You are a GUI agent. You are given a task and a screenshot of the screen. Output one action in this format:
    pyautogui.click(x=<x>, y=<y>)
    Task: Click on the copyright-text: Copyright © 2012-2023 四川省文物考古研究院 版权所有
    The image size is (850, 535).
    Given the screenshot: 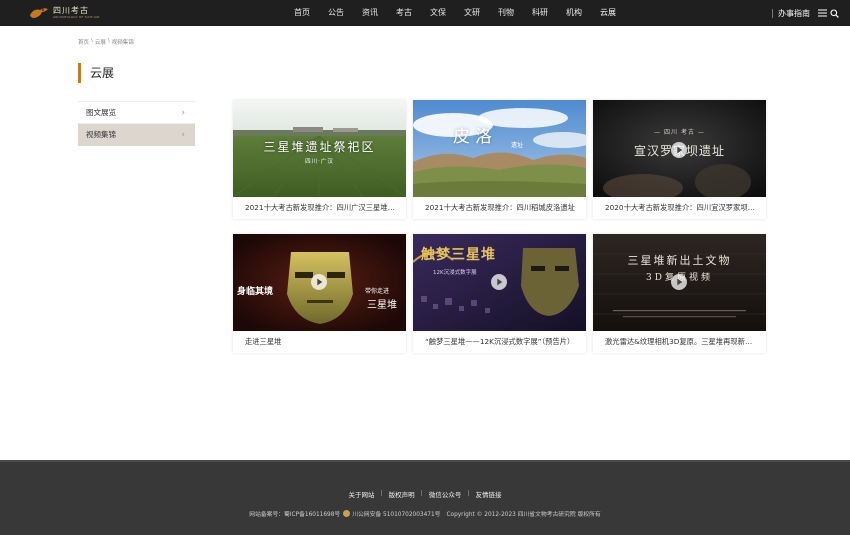 What is the action you would take?
    pyautogui.click(x=523, y=515)
    